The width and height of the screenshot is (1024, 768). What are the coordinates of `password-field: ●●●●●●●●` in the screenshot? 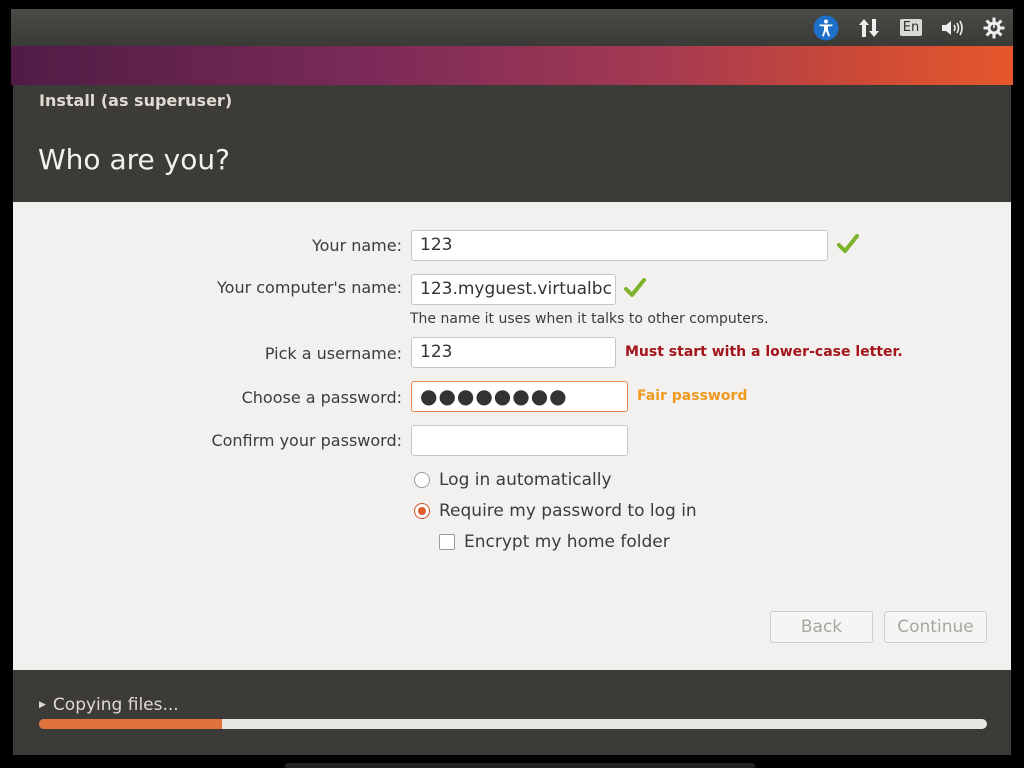 It's located at (519, 396).